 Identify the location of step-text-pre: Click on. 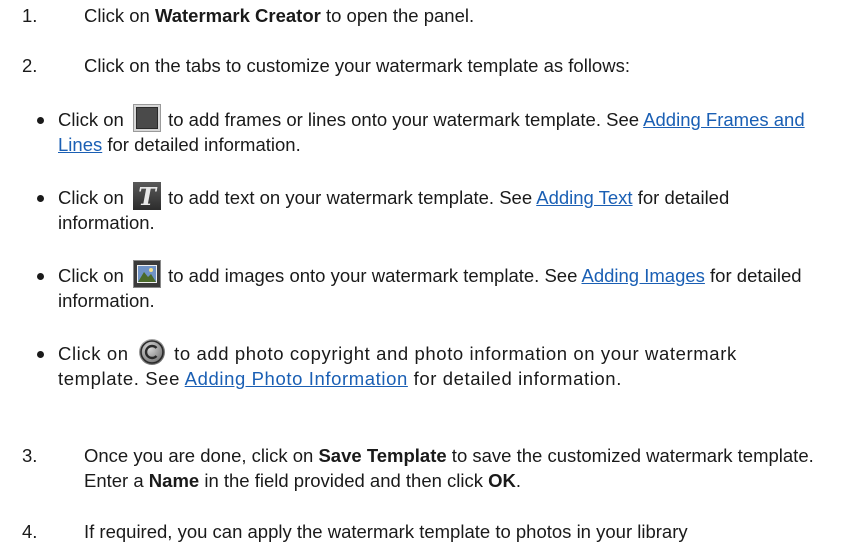
(119, 15).